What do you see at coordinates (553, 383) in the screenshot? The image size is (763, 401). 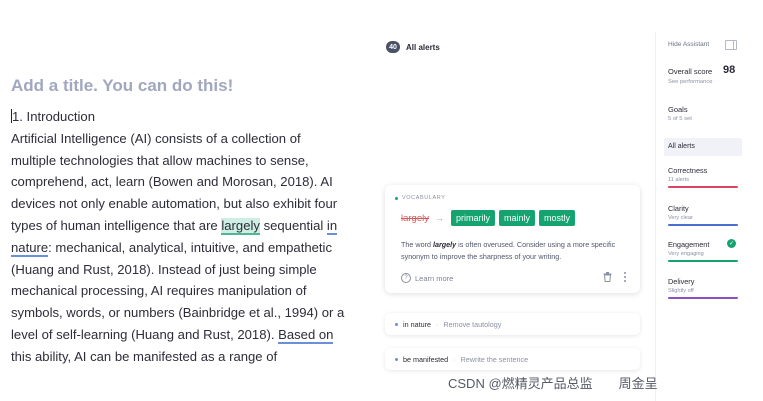 I see `watermark: CSDN @燃精灵产品总监 周金呈` at bounding box center [553, 383].